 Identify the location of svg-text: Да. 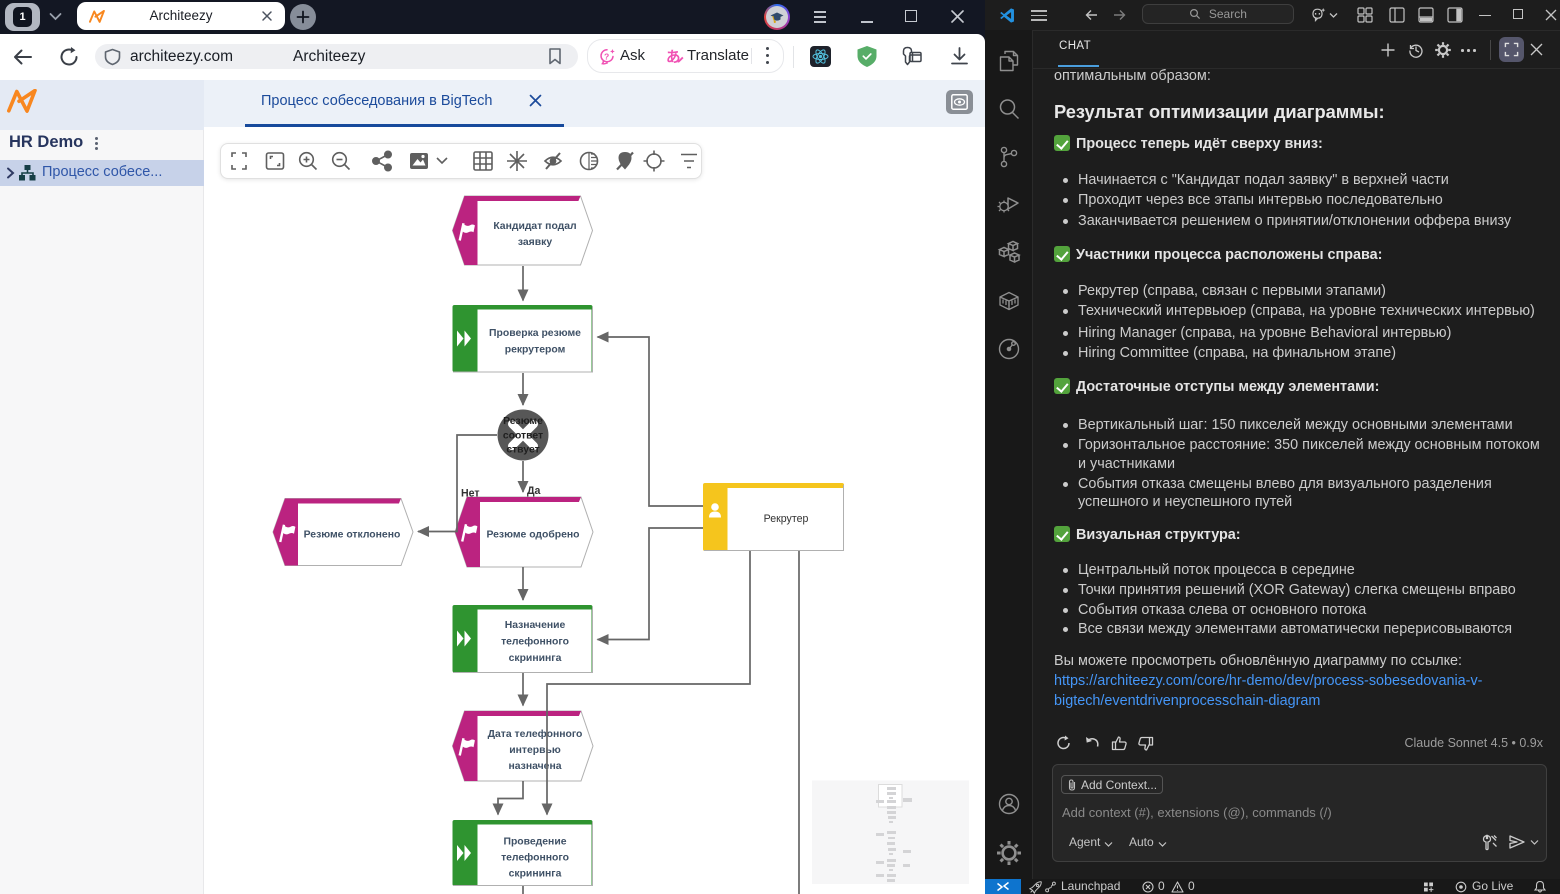
(534, 491).